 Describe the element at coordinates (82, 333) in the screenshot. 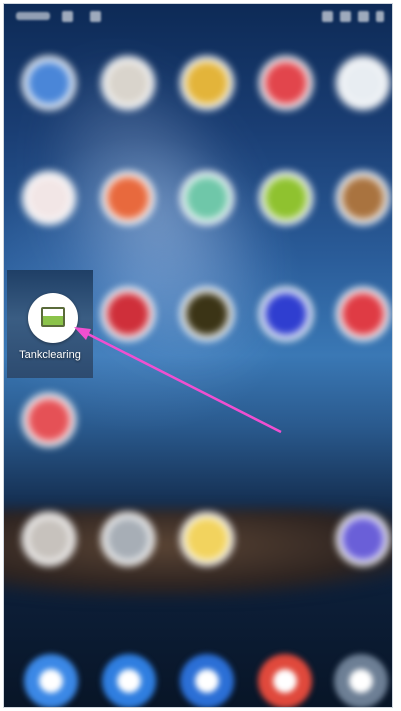

I see `arrow-head` at that location.